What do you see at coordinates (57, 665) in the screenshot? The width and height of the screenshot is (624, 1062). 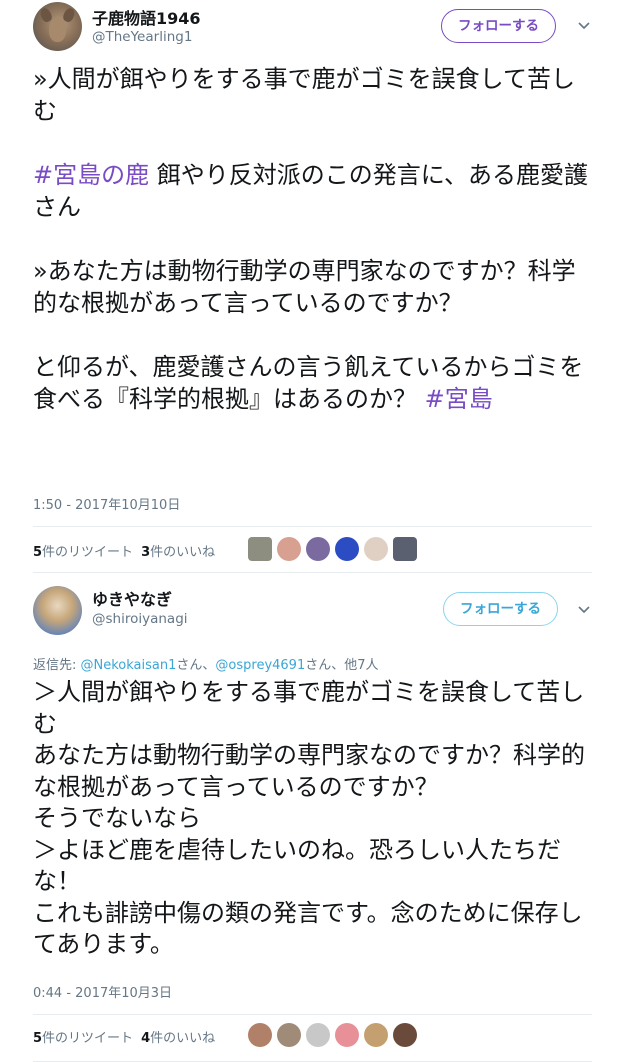 I see `reply-prefix: 返信先:` at bounding box center [57, 665].